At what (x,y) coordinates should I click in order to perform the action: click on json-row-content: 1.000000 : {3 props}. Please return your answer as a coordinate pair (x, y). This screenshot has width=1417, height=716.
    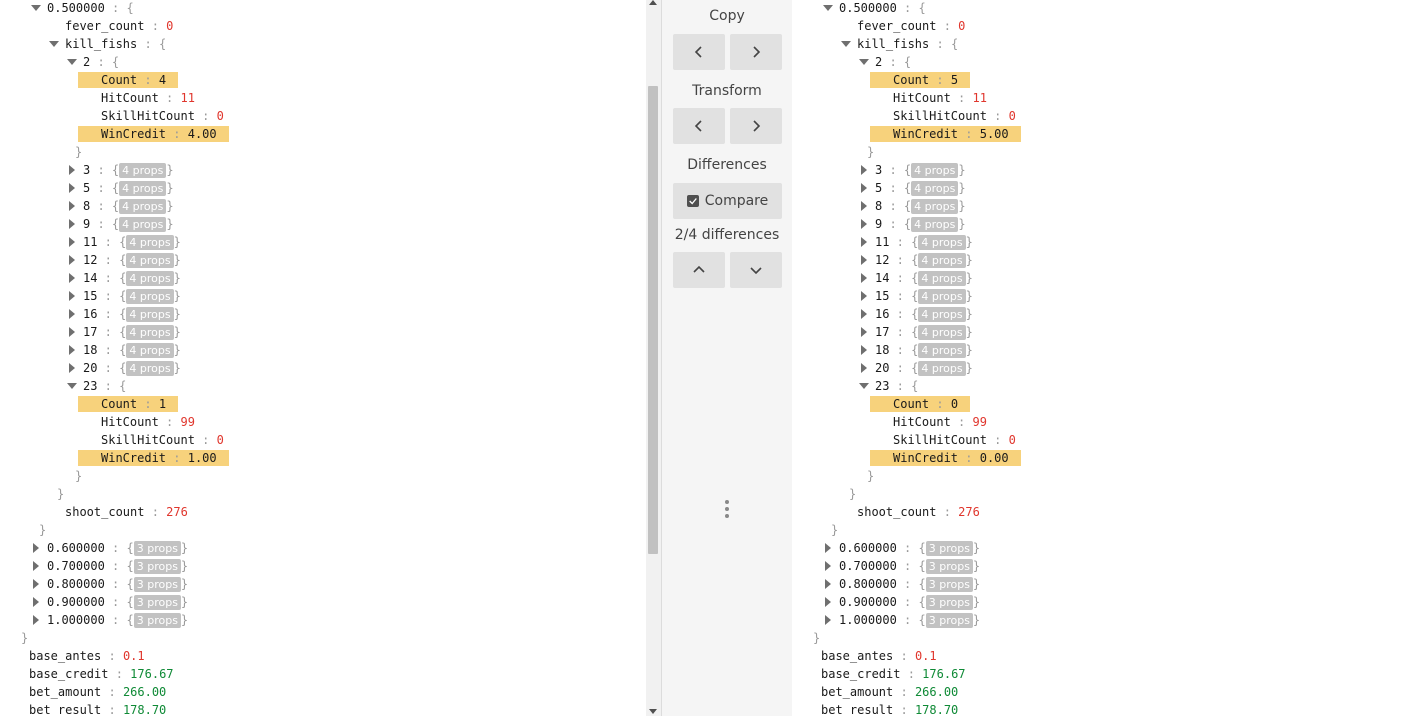
    Looking at the image, I should click on (909, 620).